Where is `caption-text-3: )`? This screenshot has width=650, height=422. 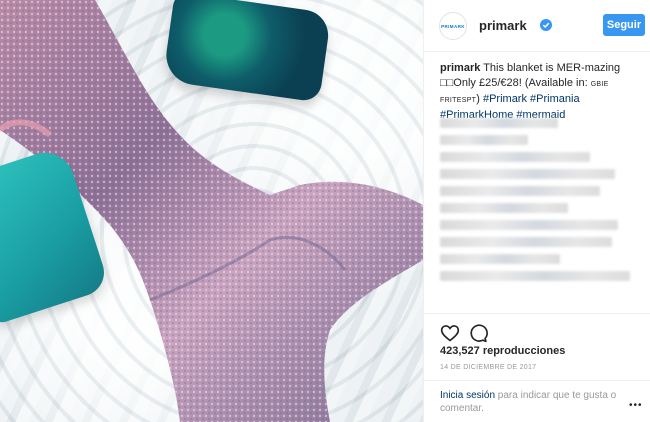
caption-text-3: ) is located at coordinates (479, 99).